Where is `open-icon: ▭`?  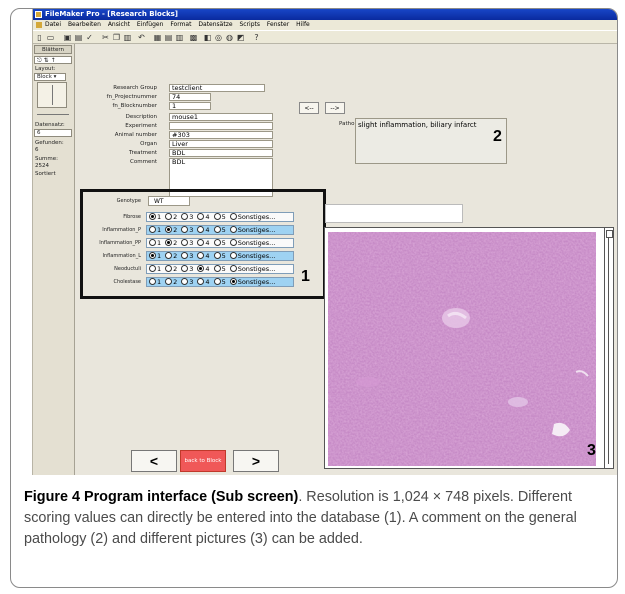
open-icon: ▭ is located at coordinates (50, 37).